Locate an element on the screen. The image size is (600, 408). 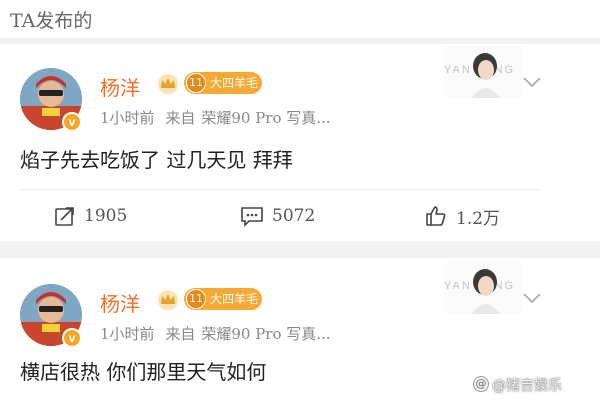
post-separator is located at coordinates (300, 249).